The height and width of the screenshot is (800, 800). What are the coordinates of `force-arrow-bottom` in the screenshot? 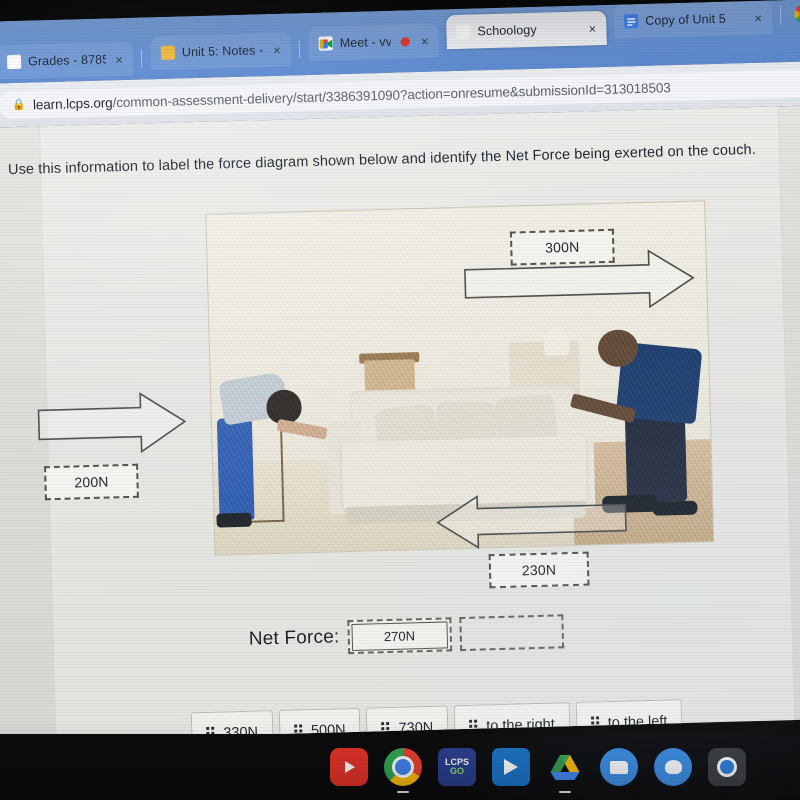 It's located at (531, 521).